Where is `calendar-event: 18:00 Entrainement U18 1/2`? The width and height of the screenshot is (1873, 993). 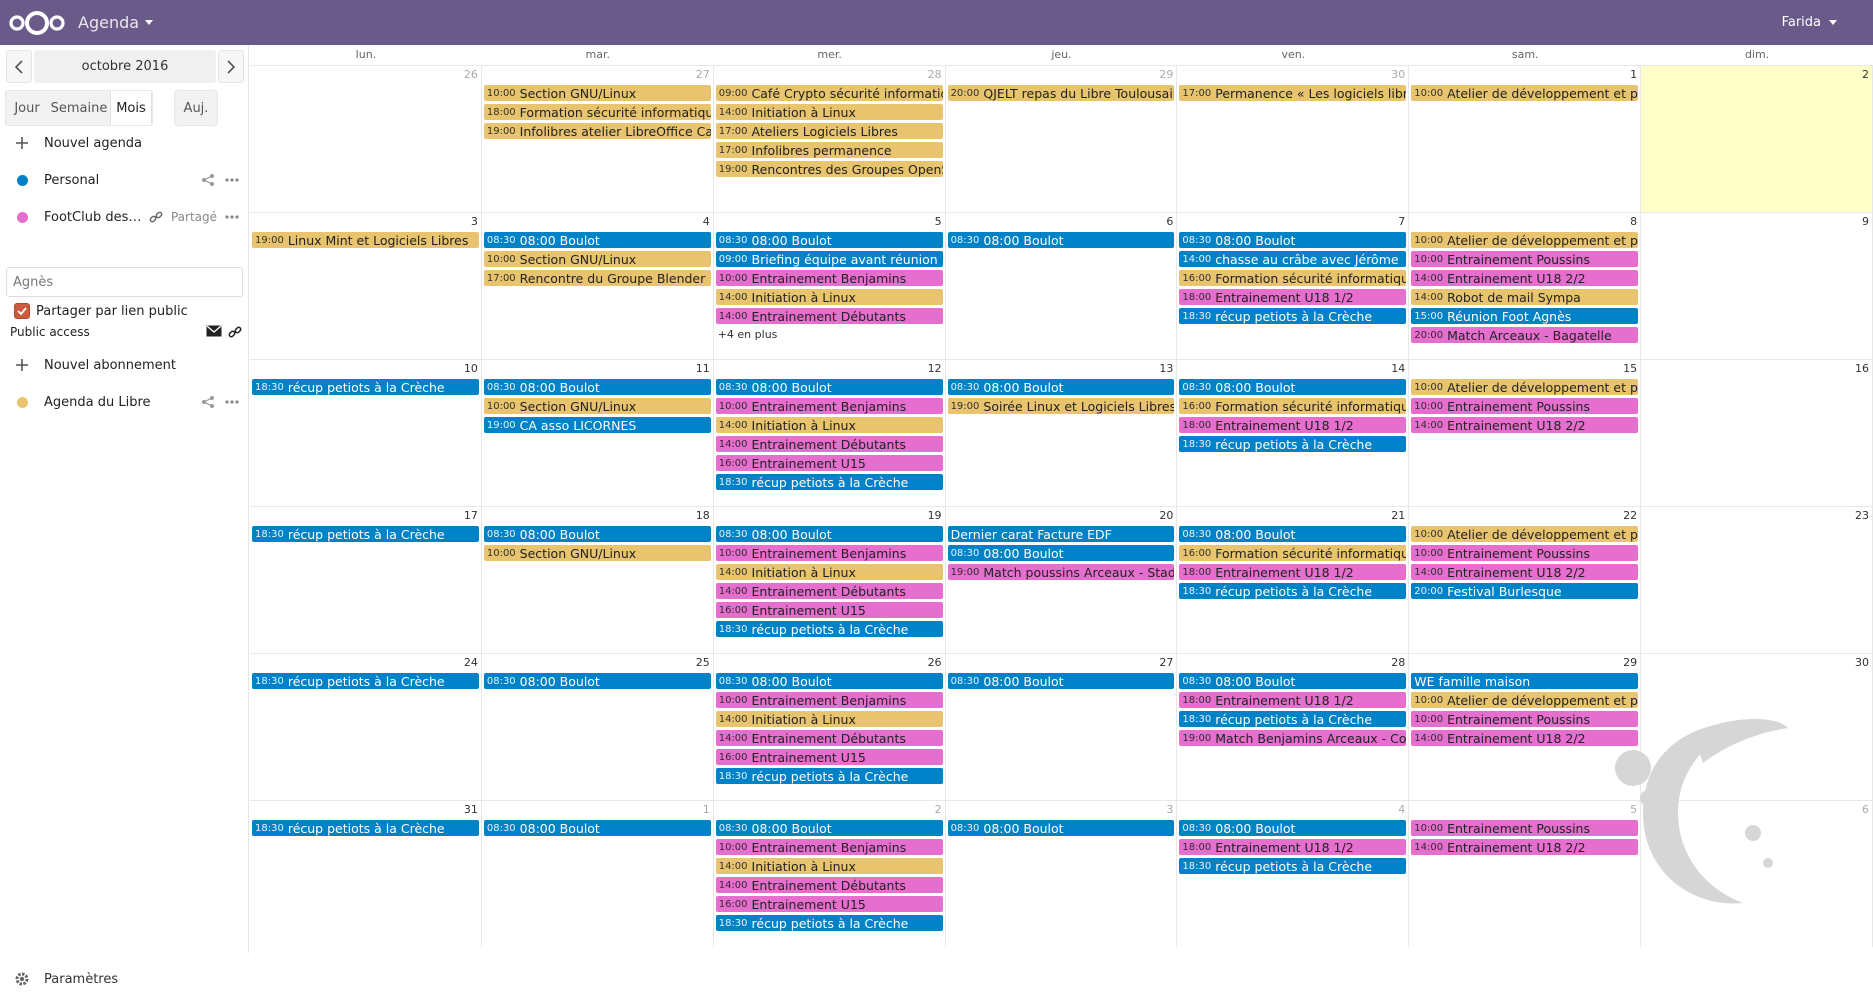
calendar-event: 18:00 Entrainement U18 1/2 is located at coordinates (1293, 700).